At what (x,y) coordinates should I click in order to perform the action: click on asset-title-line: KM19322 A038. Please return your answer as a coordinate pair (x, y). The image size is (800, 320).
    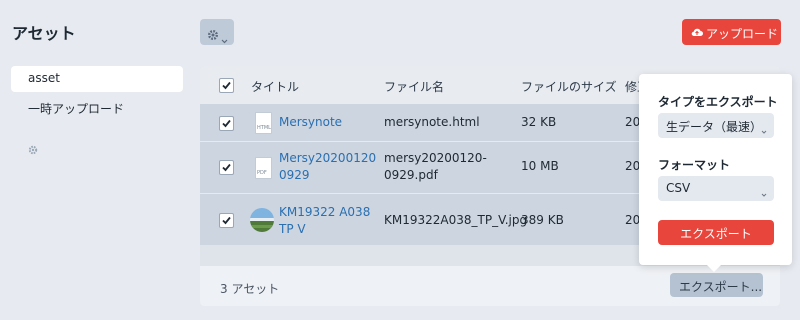
    Looking at the image, I should click on (325, 212).